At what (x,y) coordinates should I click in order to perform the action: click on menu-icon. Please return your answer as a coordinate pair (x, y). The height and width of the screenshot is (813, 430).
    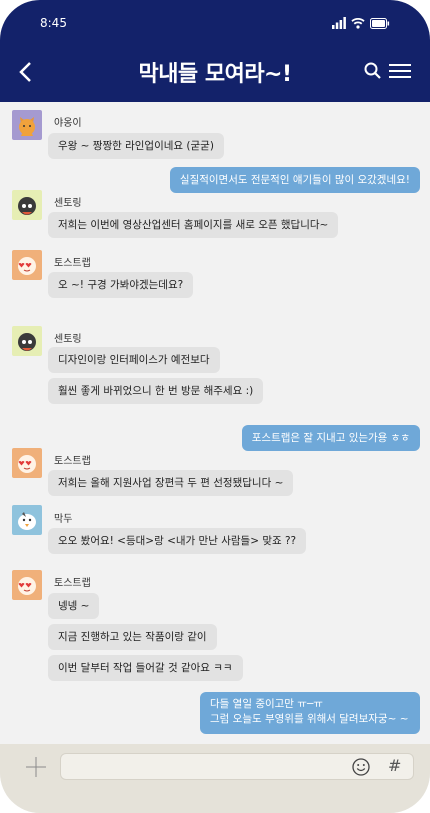
    Looking at the image, I should click on (400, 71).